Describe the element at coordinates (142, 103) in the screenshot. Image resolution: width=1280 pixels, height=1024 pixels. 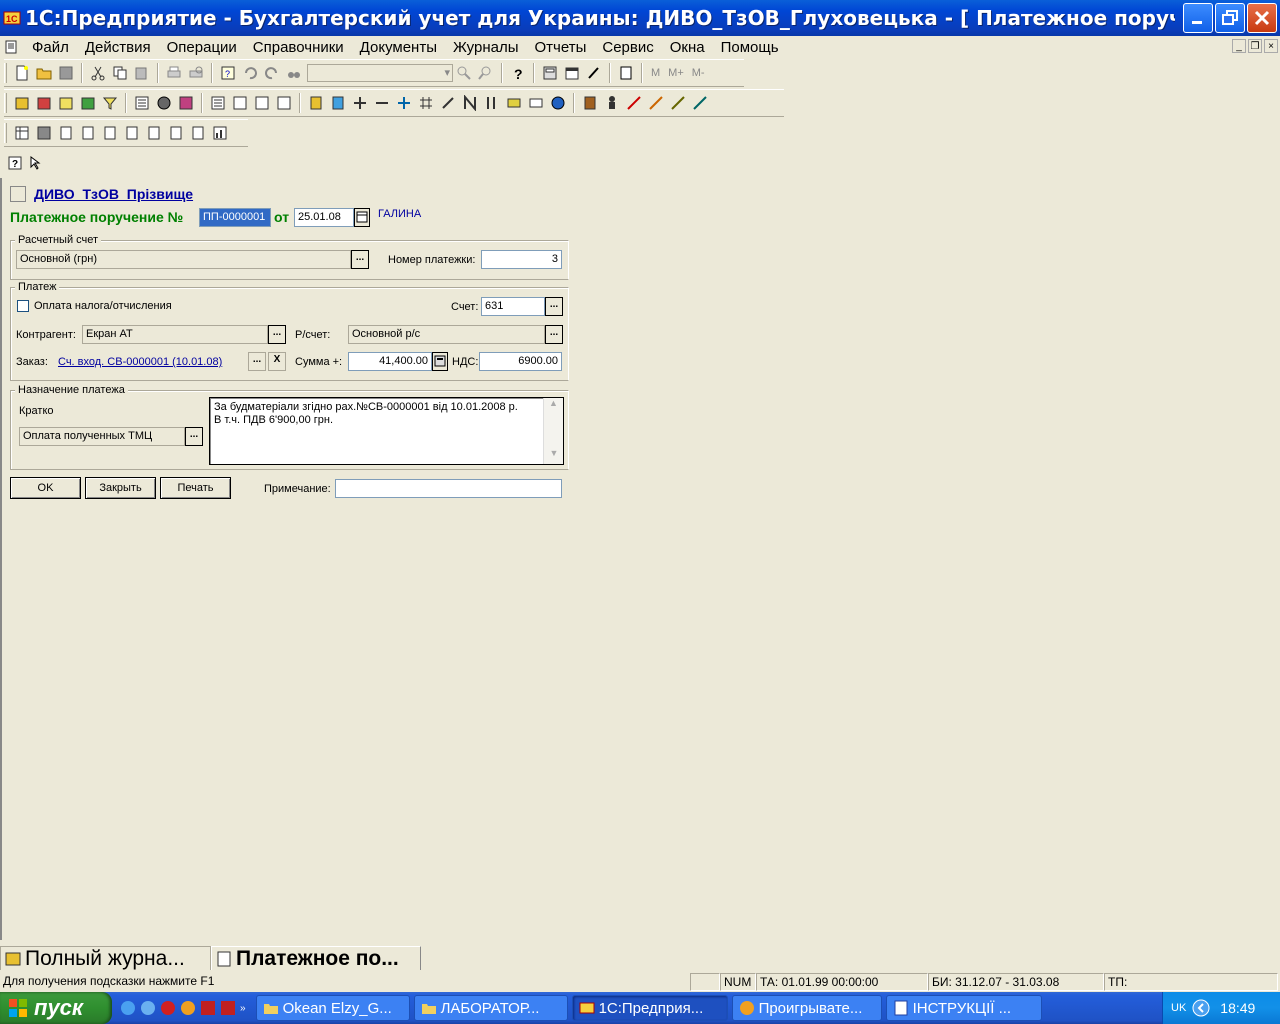
I see `balance-button` at that location.